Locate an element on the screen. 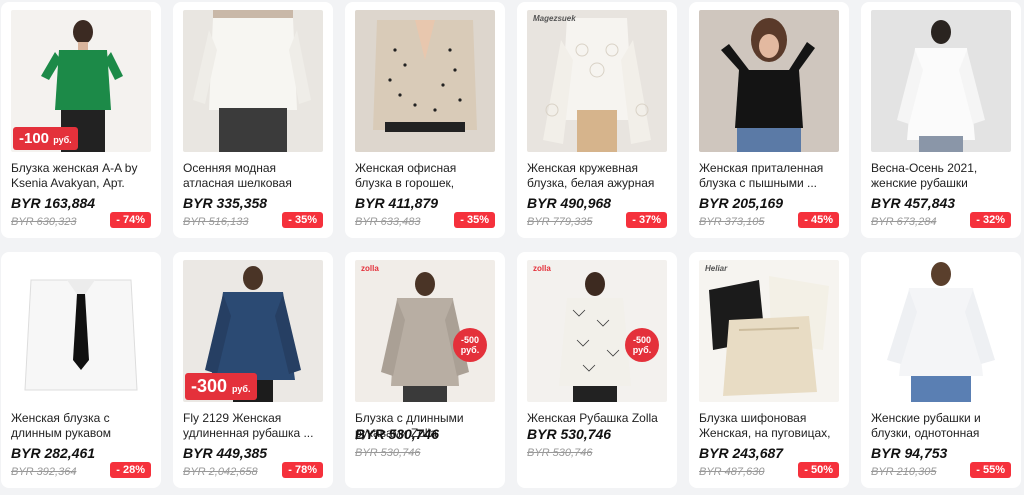 This screenshot has height=495, width=1024. product-price: BYR 490,968 is located at coordinates (569, 203).